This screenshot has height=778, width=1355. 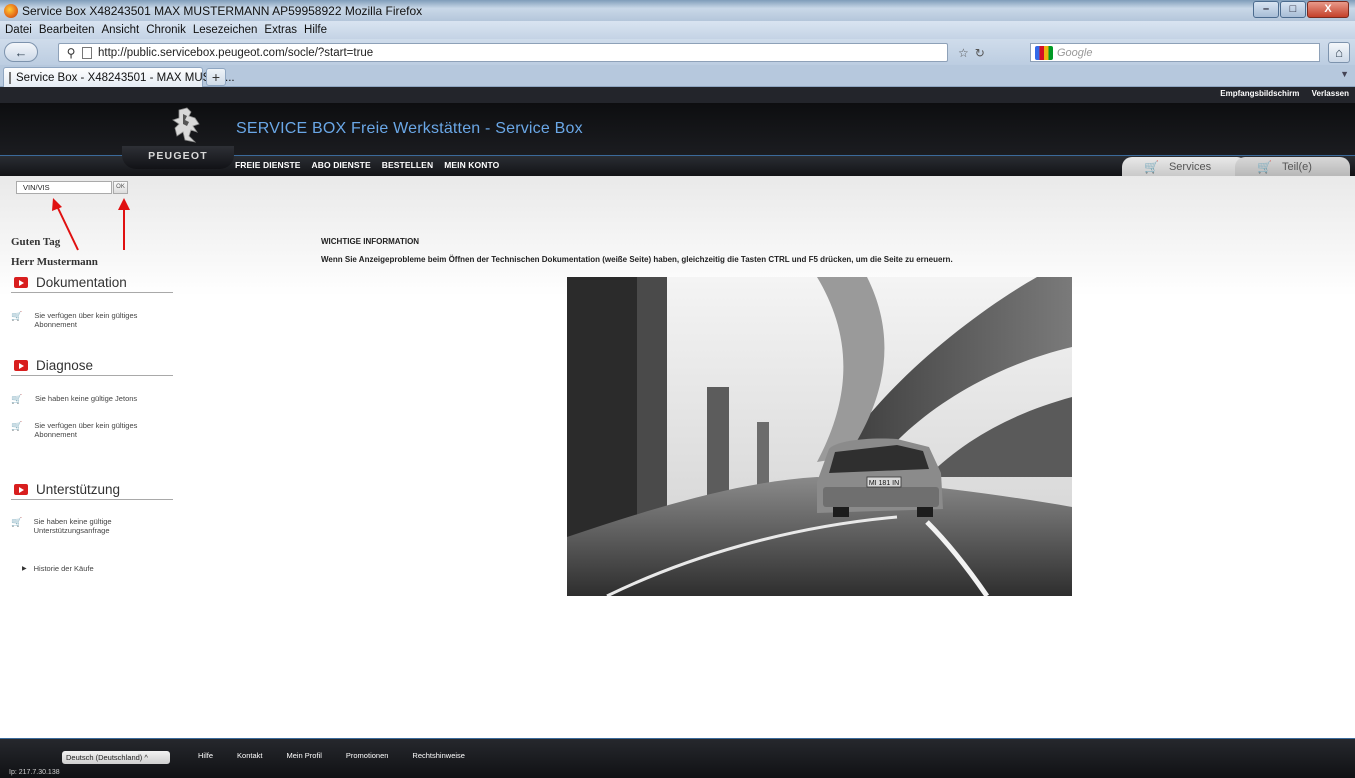 What do you see at coordinates (34, 772) in the screenshot?
I see `ip-address: Ip: 217.7.30.138` at bounding box center [34, 772].